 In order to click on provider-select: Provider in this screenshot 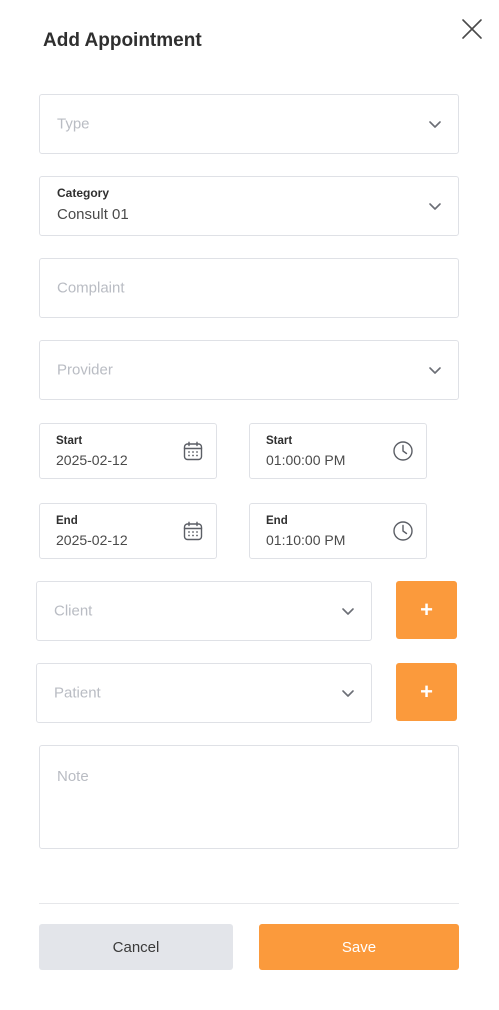, I will do `click(249, 370)`.